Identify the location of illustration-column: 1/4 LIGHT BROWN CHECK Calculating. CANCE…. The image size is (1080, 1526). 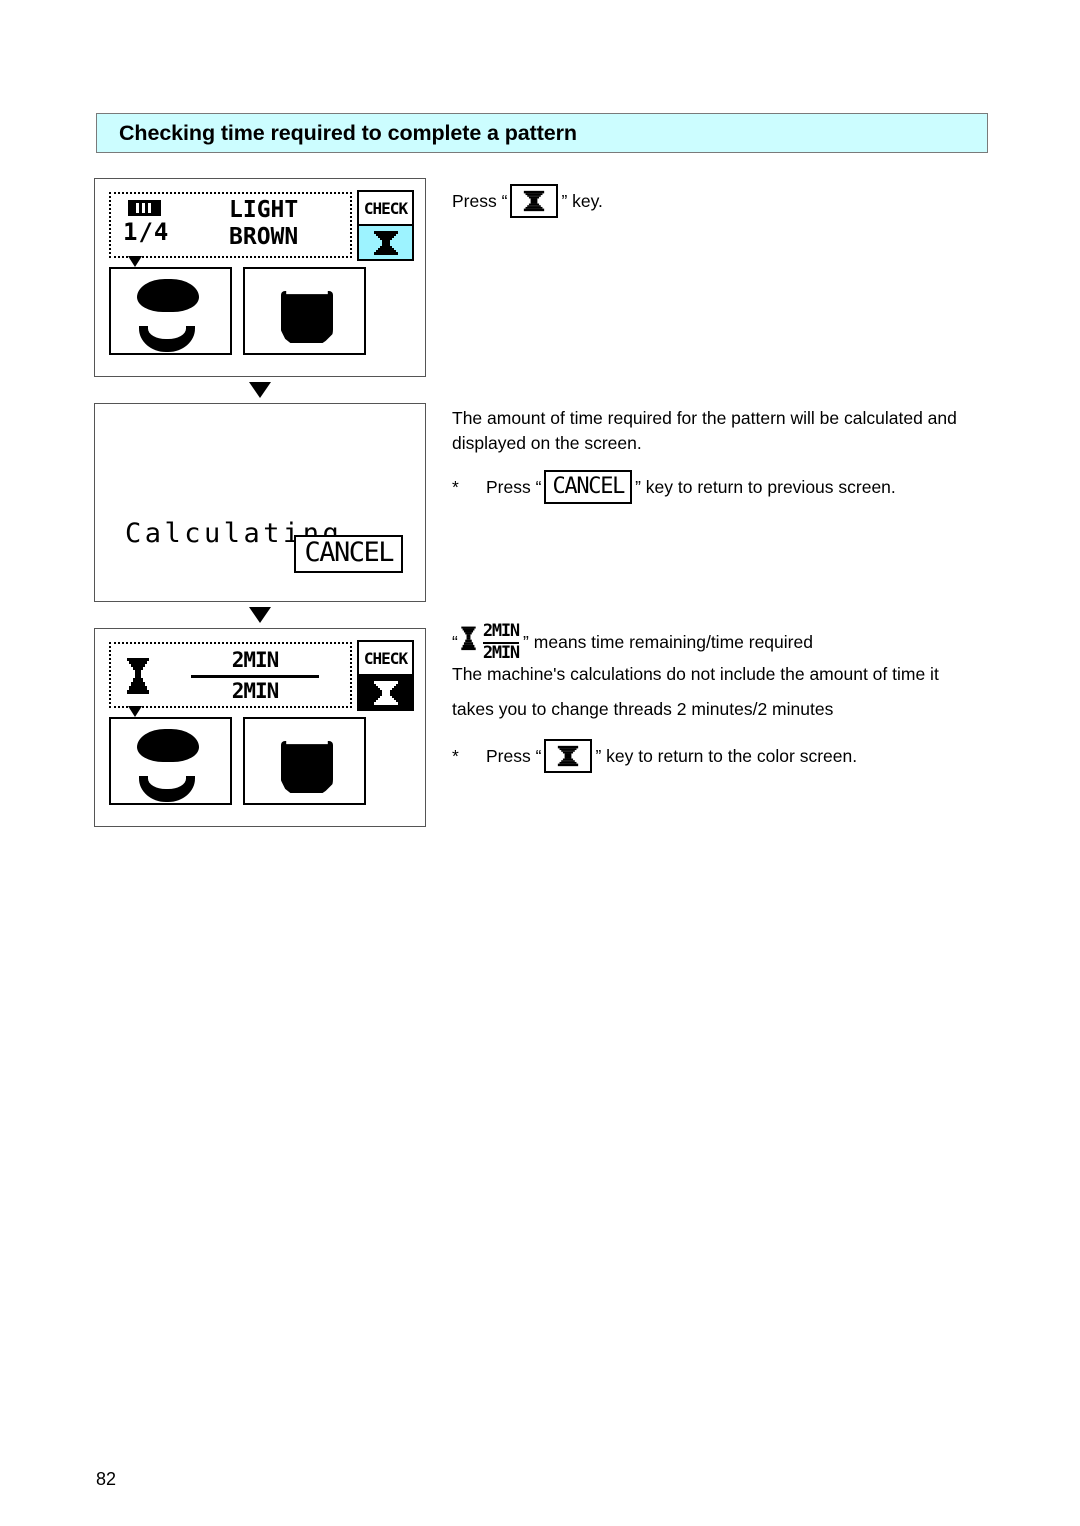
(260, 502).